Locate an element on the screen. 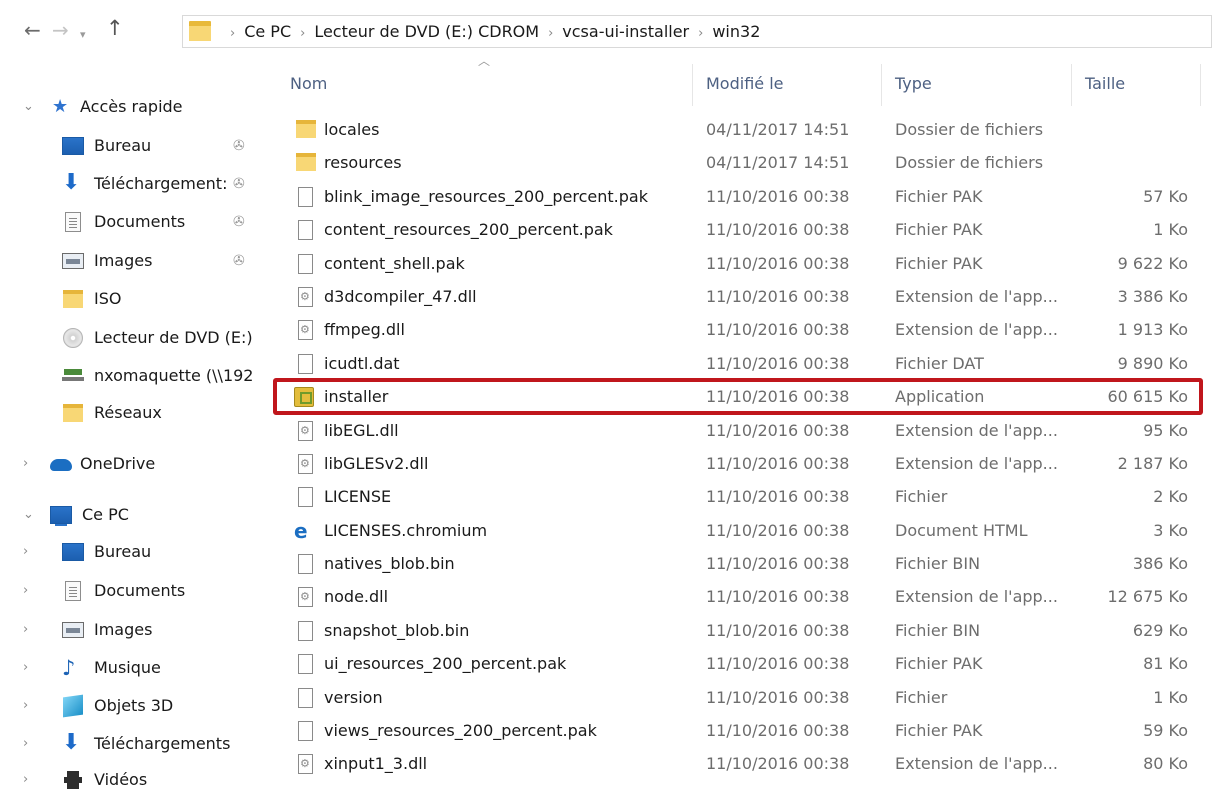 This screenshot has width=1219, height=789. up-arrow-icon: ↑ is located at coordinates (115, 28).